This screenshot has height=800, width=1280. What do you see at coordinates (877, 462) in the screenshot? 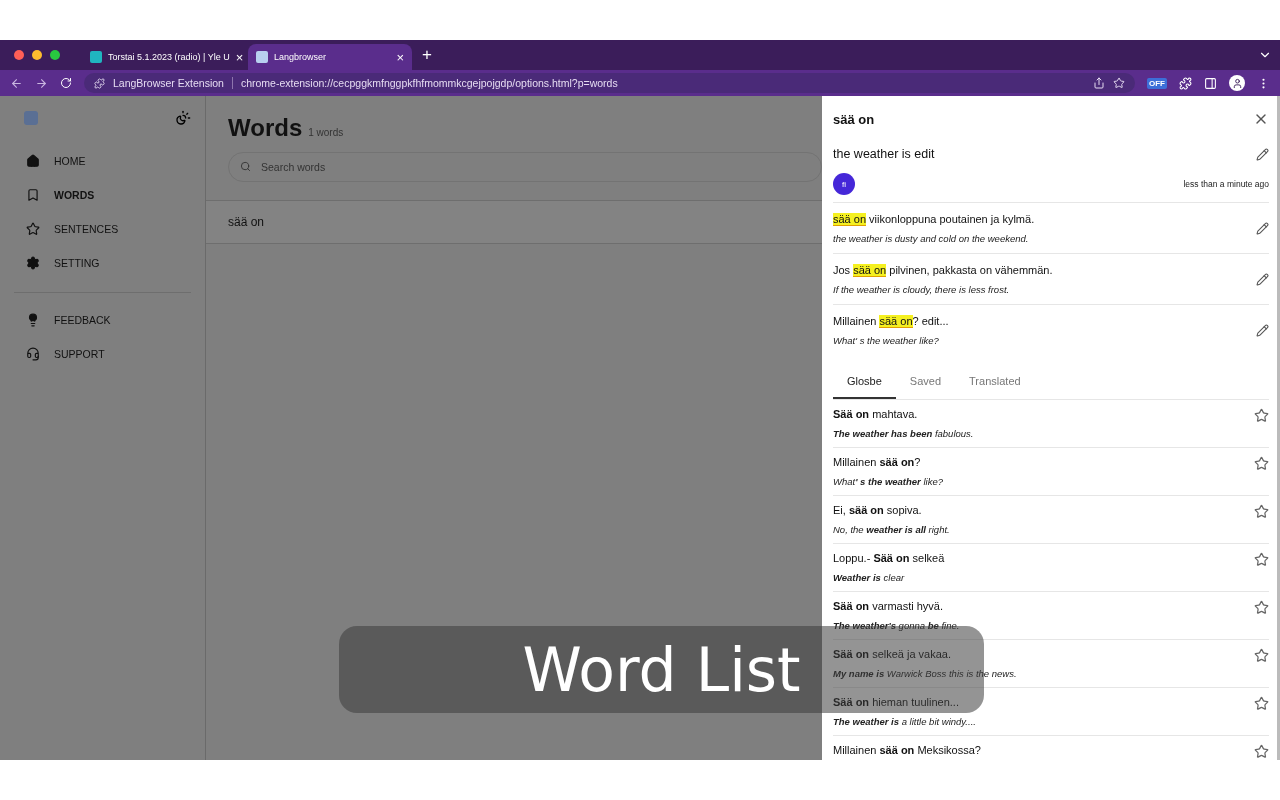
I see `result-sentence: Millainen sää on?` at bounding box center [877, 462].